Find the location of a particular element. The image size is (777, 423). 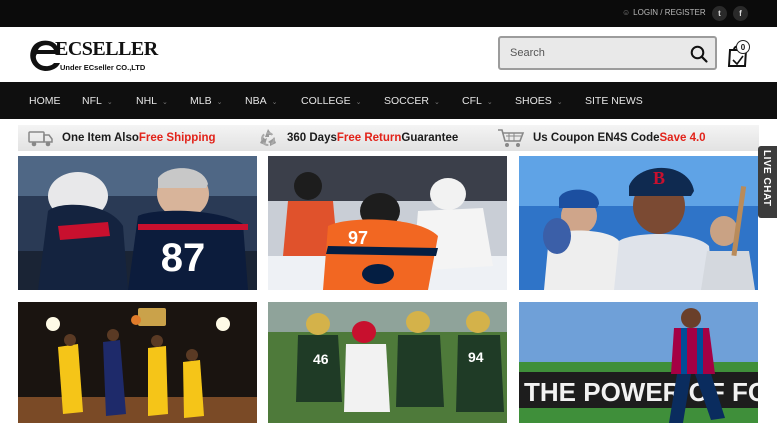

college-players-image: 46 94 is located at coordinates (387, 362).